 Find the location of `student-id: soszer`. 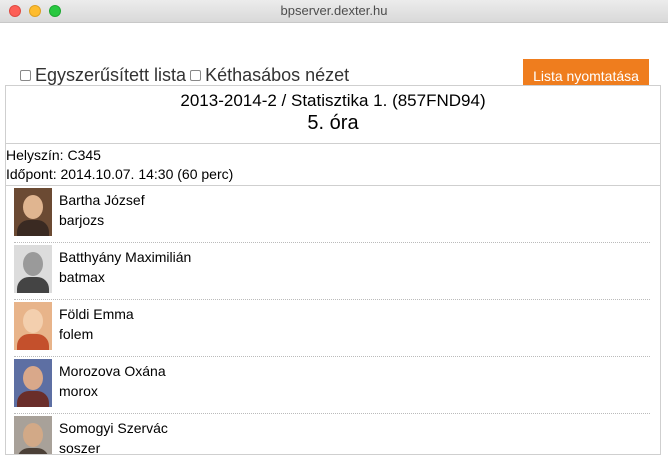

student-id: soszer is located at coordinates (80, 447).